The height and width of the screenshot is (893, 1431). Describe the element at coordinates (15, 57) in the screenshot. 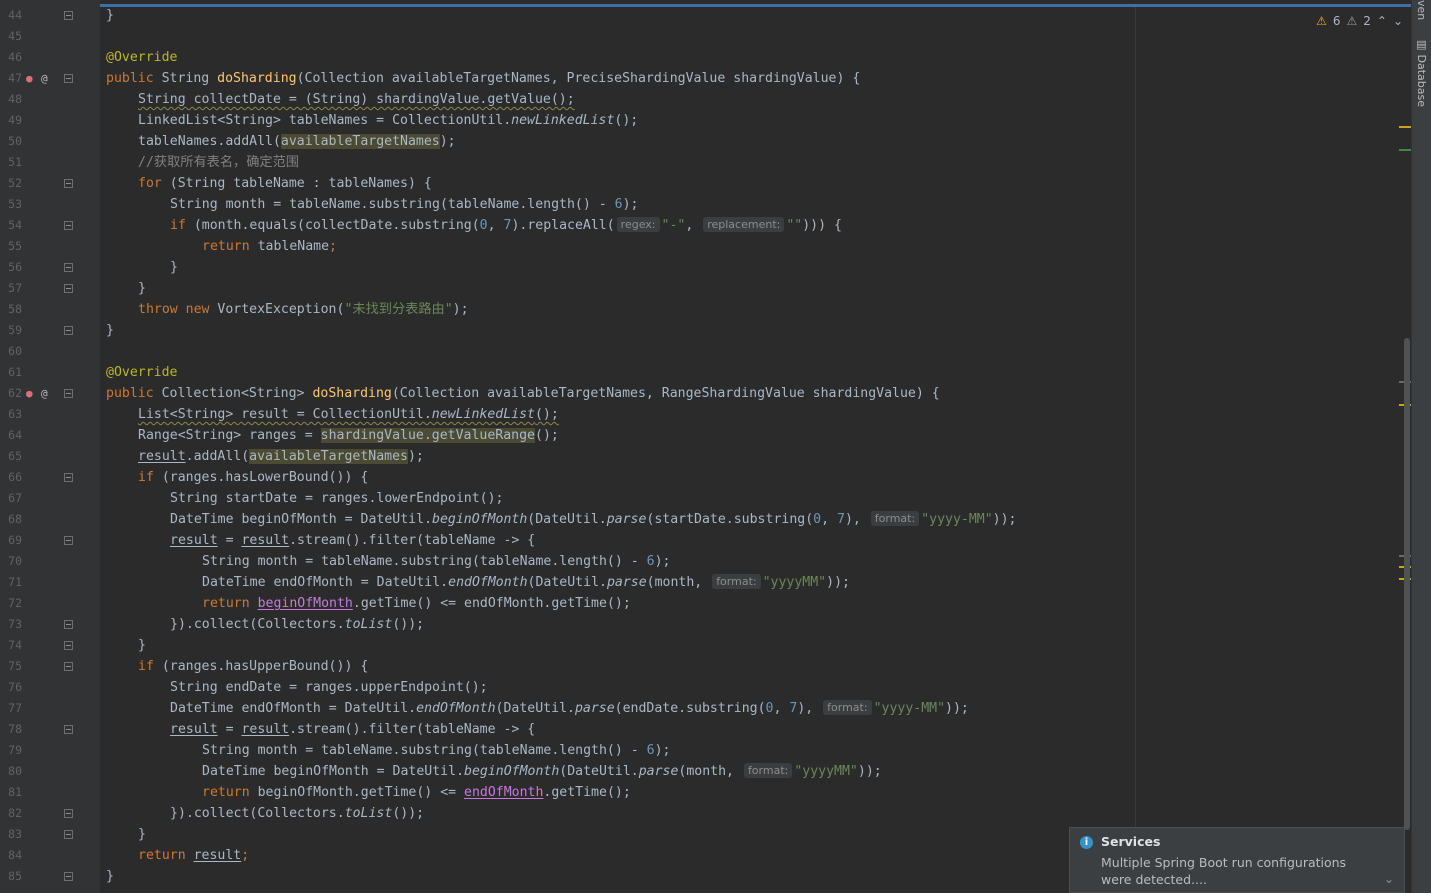

I see `line-number: 46` at that location.